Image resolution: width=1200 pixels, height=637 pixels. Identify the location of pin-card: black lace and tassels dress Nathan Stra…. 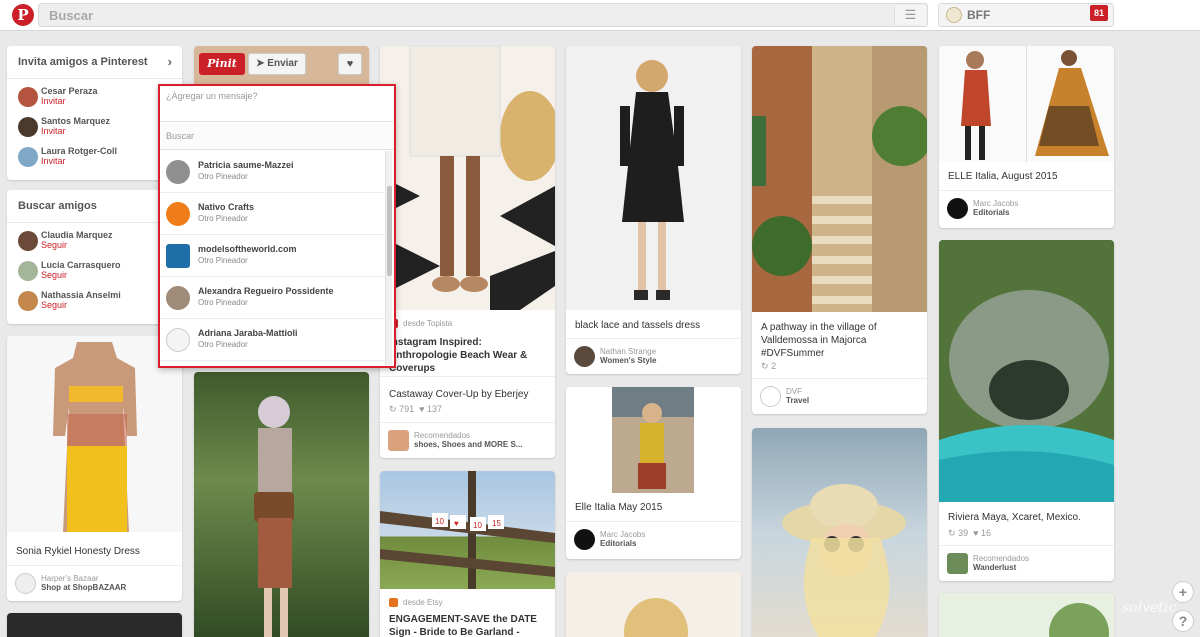
(653, 210).